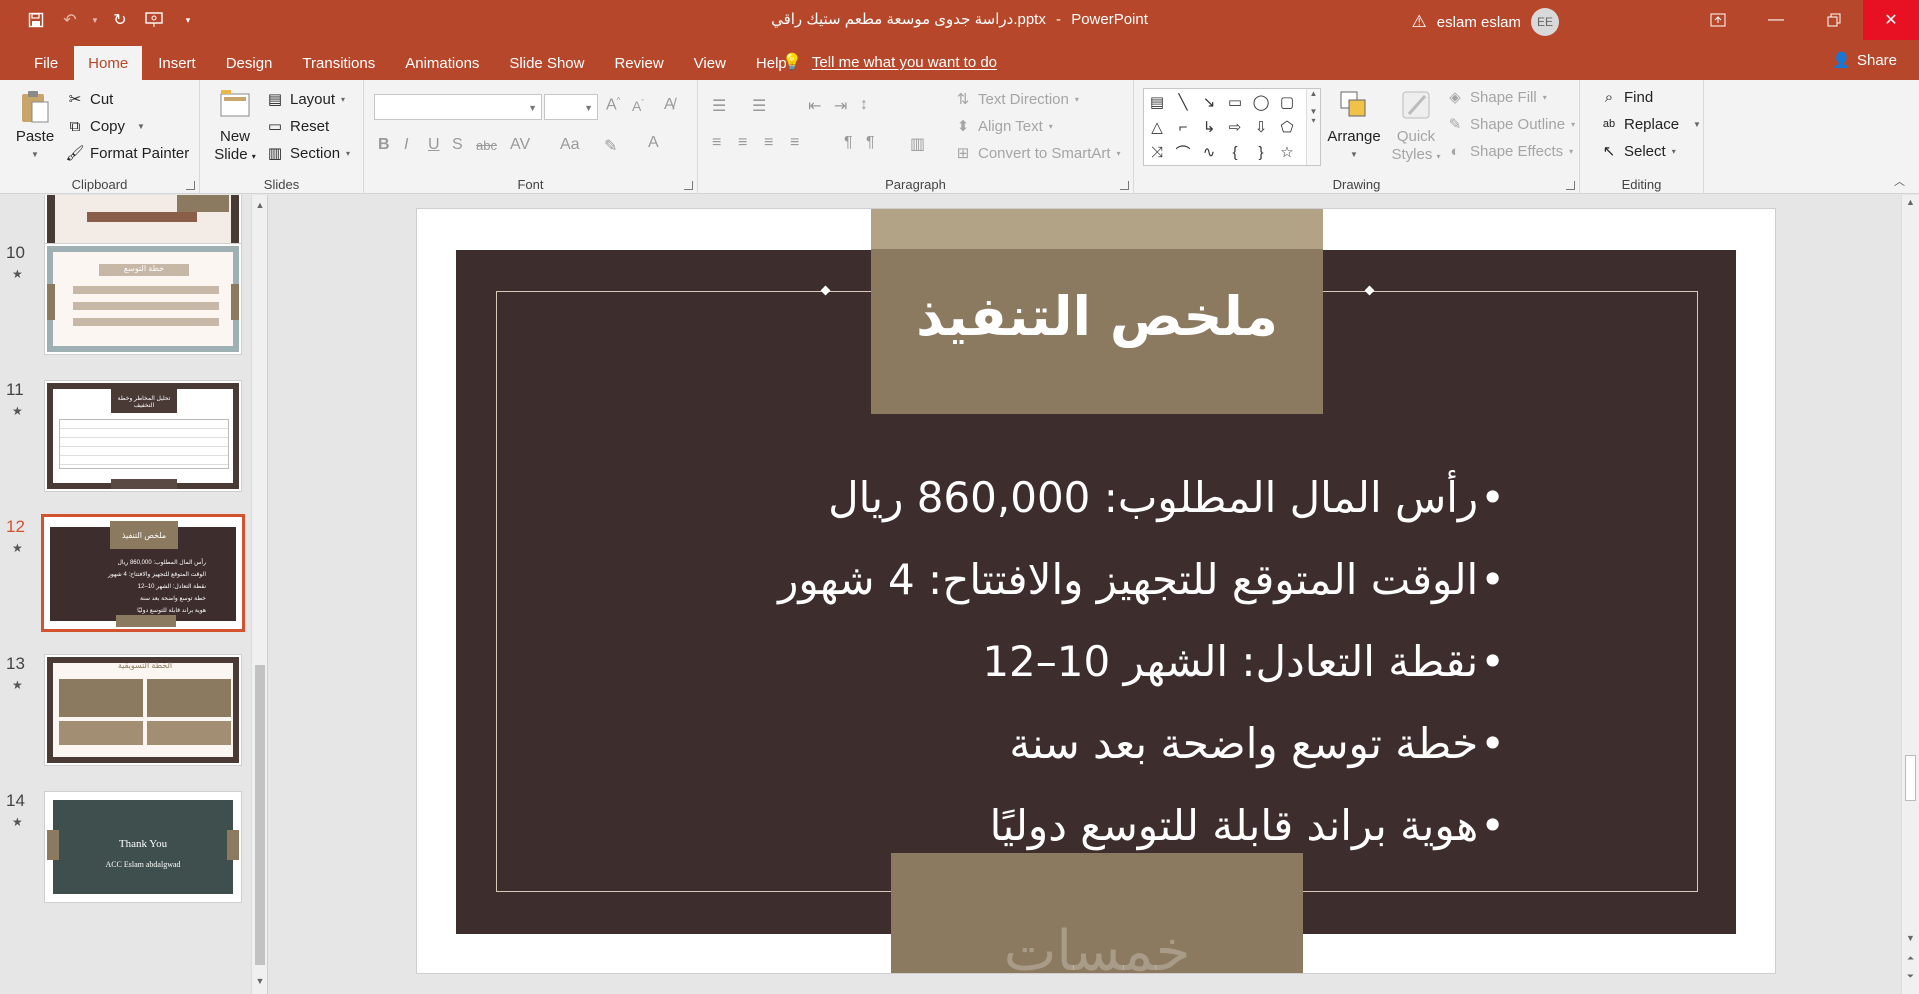 This screenshot has width=1919, height=994. I want to click on new-slide-button: New Slide ▾, so click(235, 127).